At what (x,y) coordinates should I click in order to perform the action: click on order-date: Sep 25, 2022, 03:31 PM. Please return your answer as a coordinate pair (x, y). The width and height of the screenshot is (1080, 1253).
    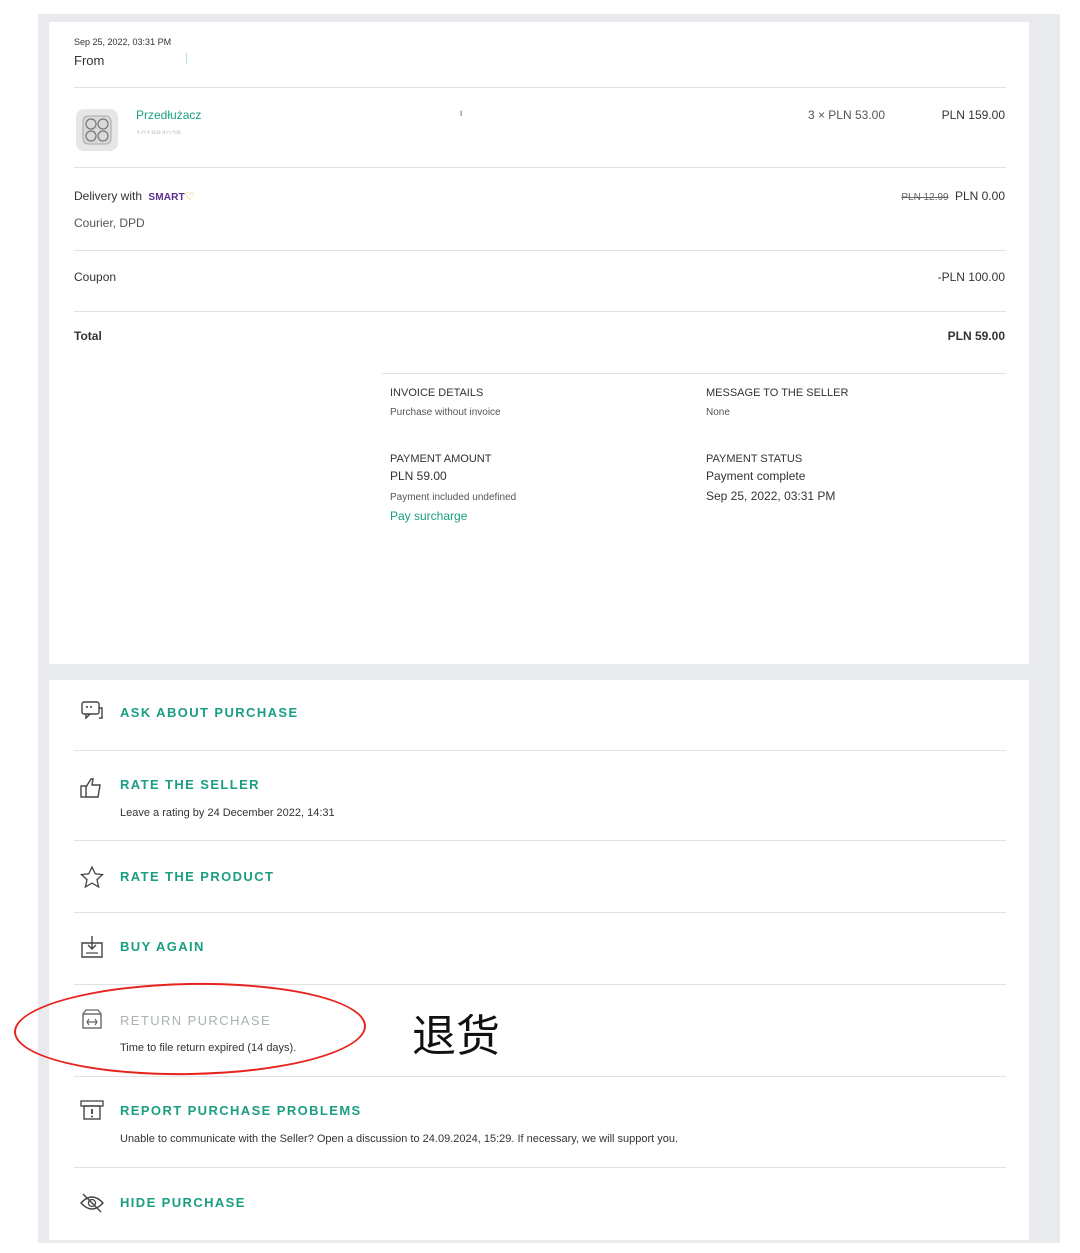
    Looking at the image, I should click on (123, 42).